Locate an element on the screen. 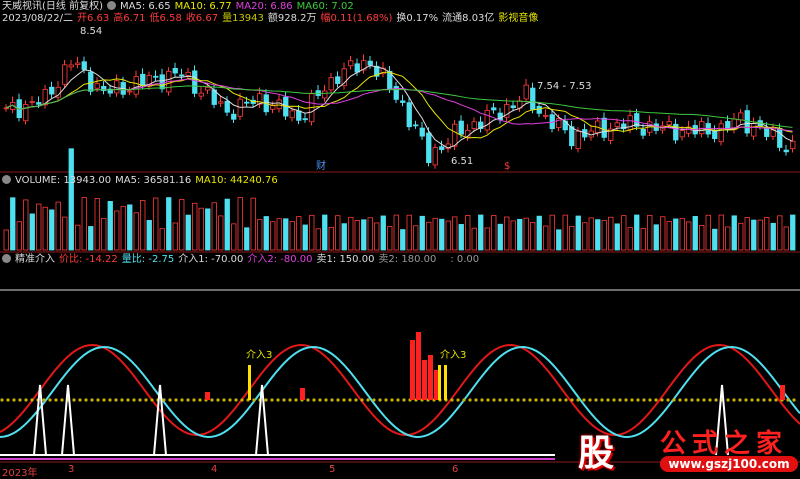 The image size is (800, 479). quote-close: 收6.67 is located at coordinates (202, 18).